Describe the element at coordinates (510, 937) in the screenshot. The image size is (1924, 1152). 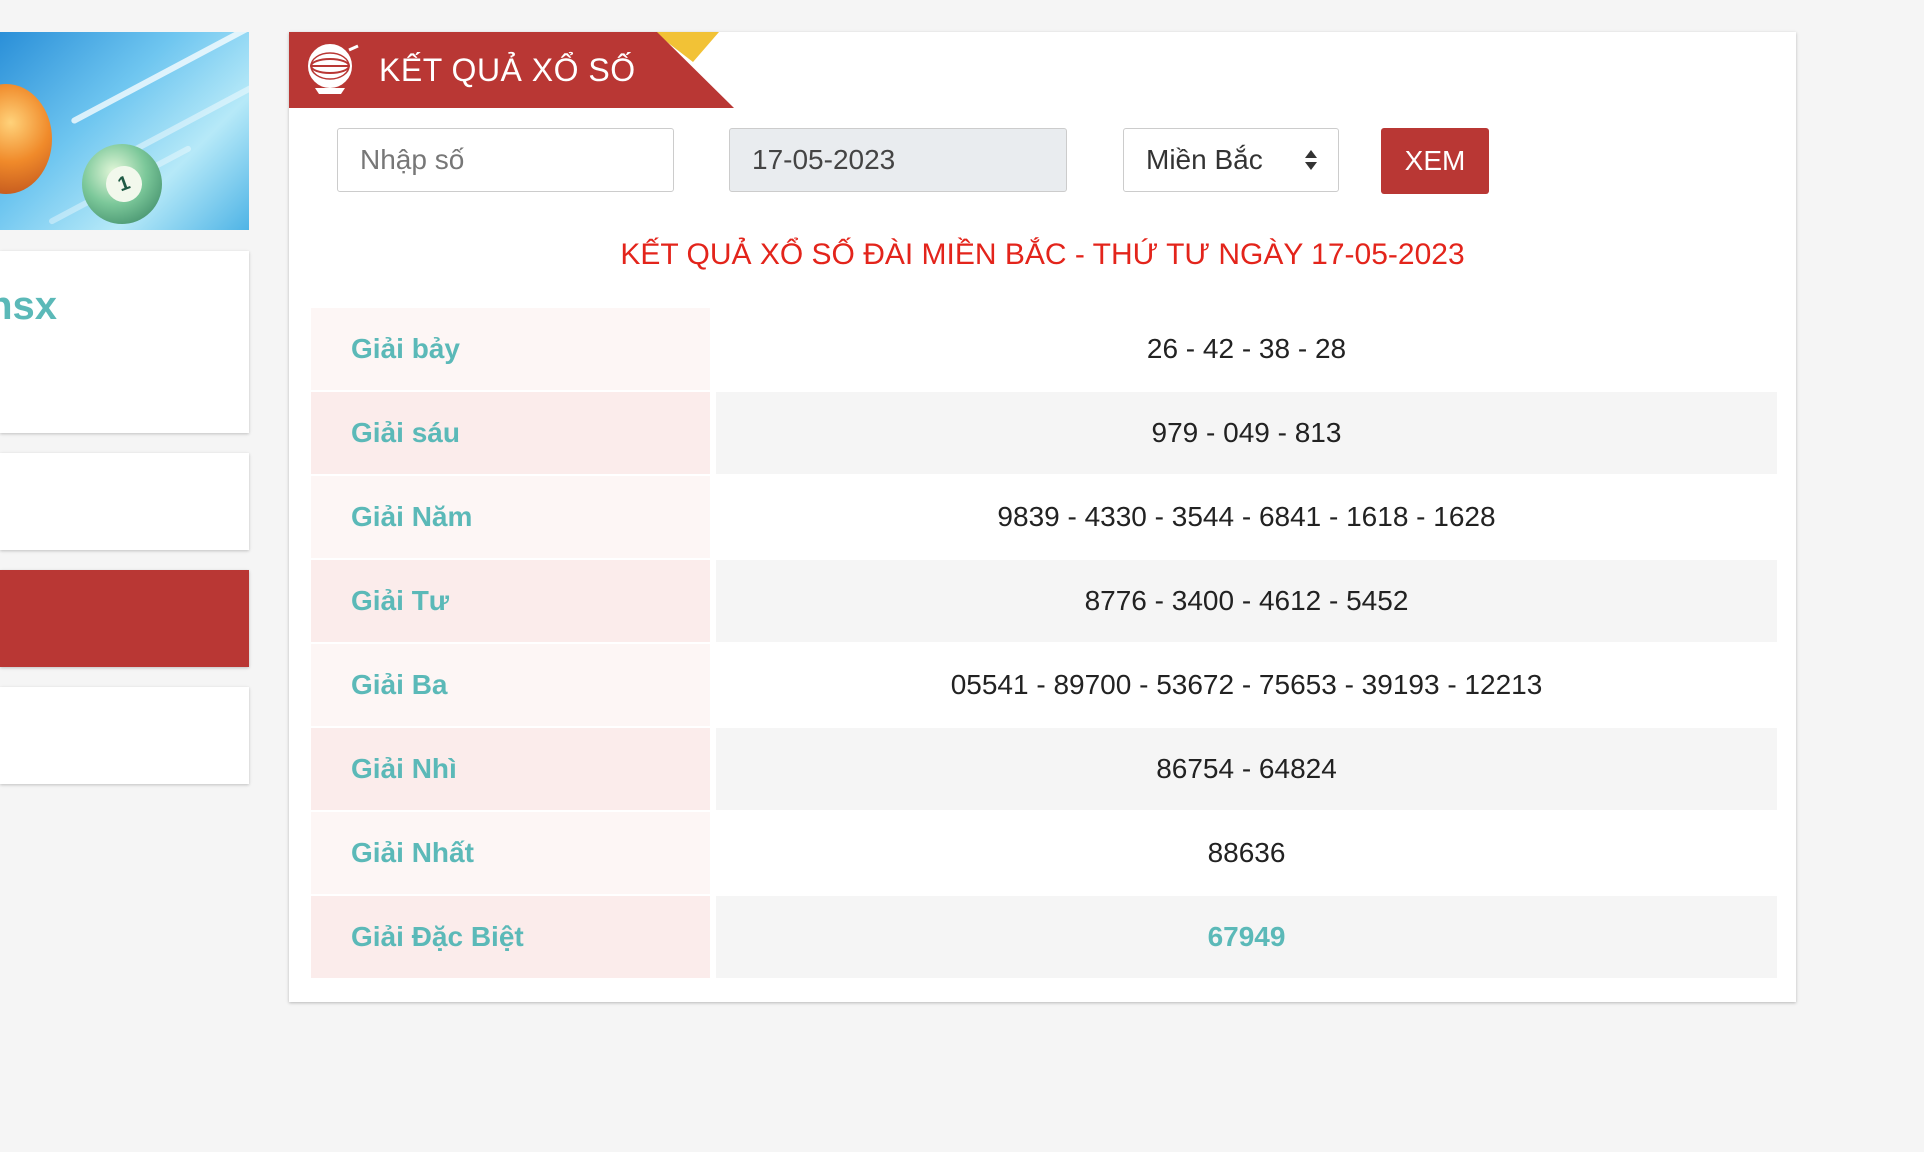
I see `prize-label: Giải Đặc Biệt` at that location.